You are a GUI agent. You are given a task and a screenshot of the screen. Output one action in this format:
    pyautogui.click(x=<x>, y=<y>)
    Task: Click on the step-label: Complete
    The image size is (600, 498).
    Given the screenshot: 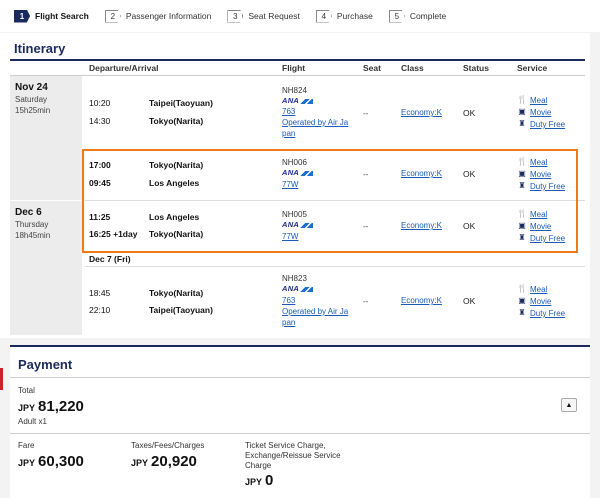 What is the action you would take?
    pyautogui.click(x=428, y=16)
    